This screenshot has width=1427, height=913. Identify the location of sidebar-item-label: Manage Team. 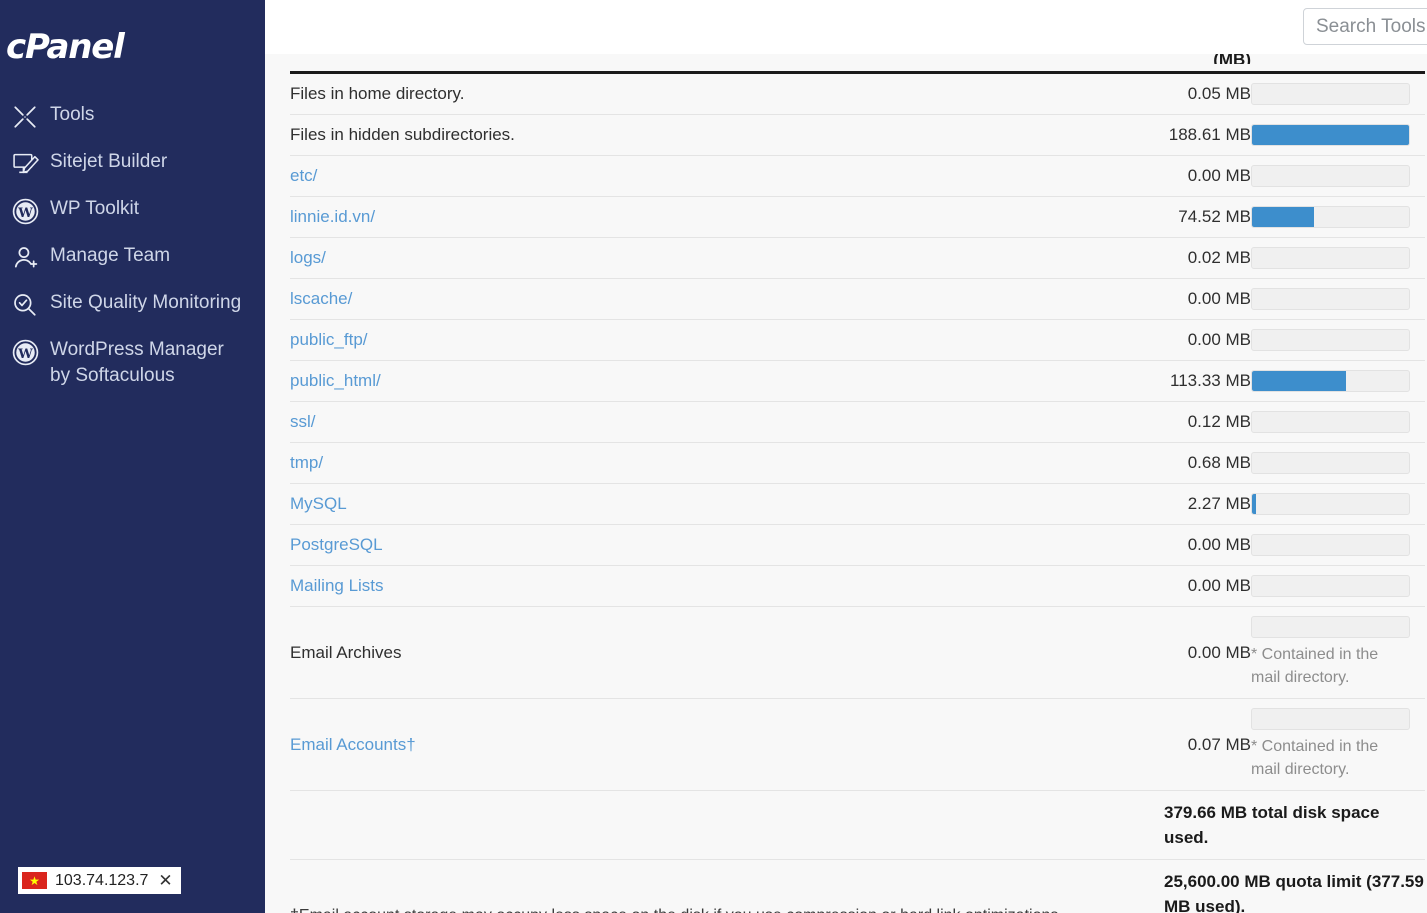
(110, 255).